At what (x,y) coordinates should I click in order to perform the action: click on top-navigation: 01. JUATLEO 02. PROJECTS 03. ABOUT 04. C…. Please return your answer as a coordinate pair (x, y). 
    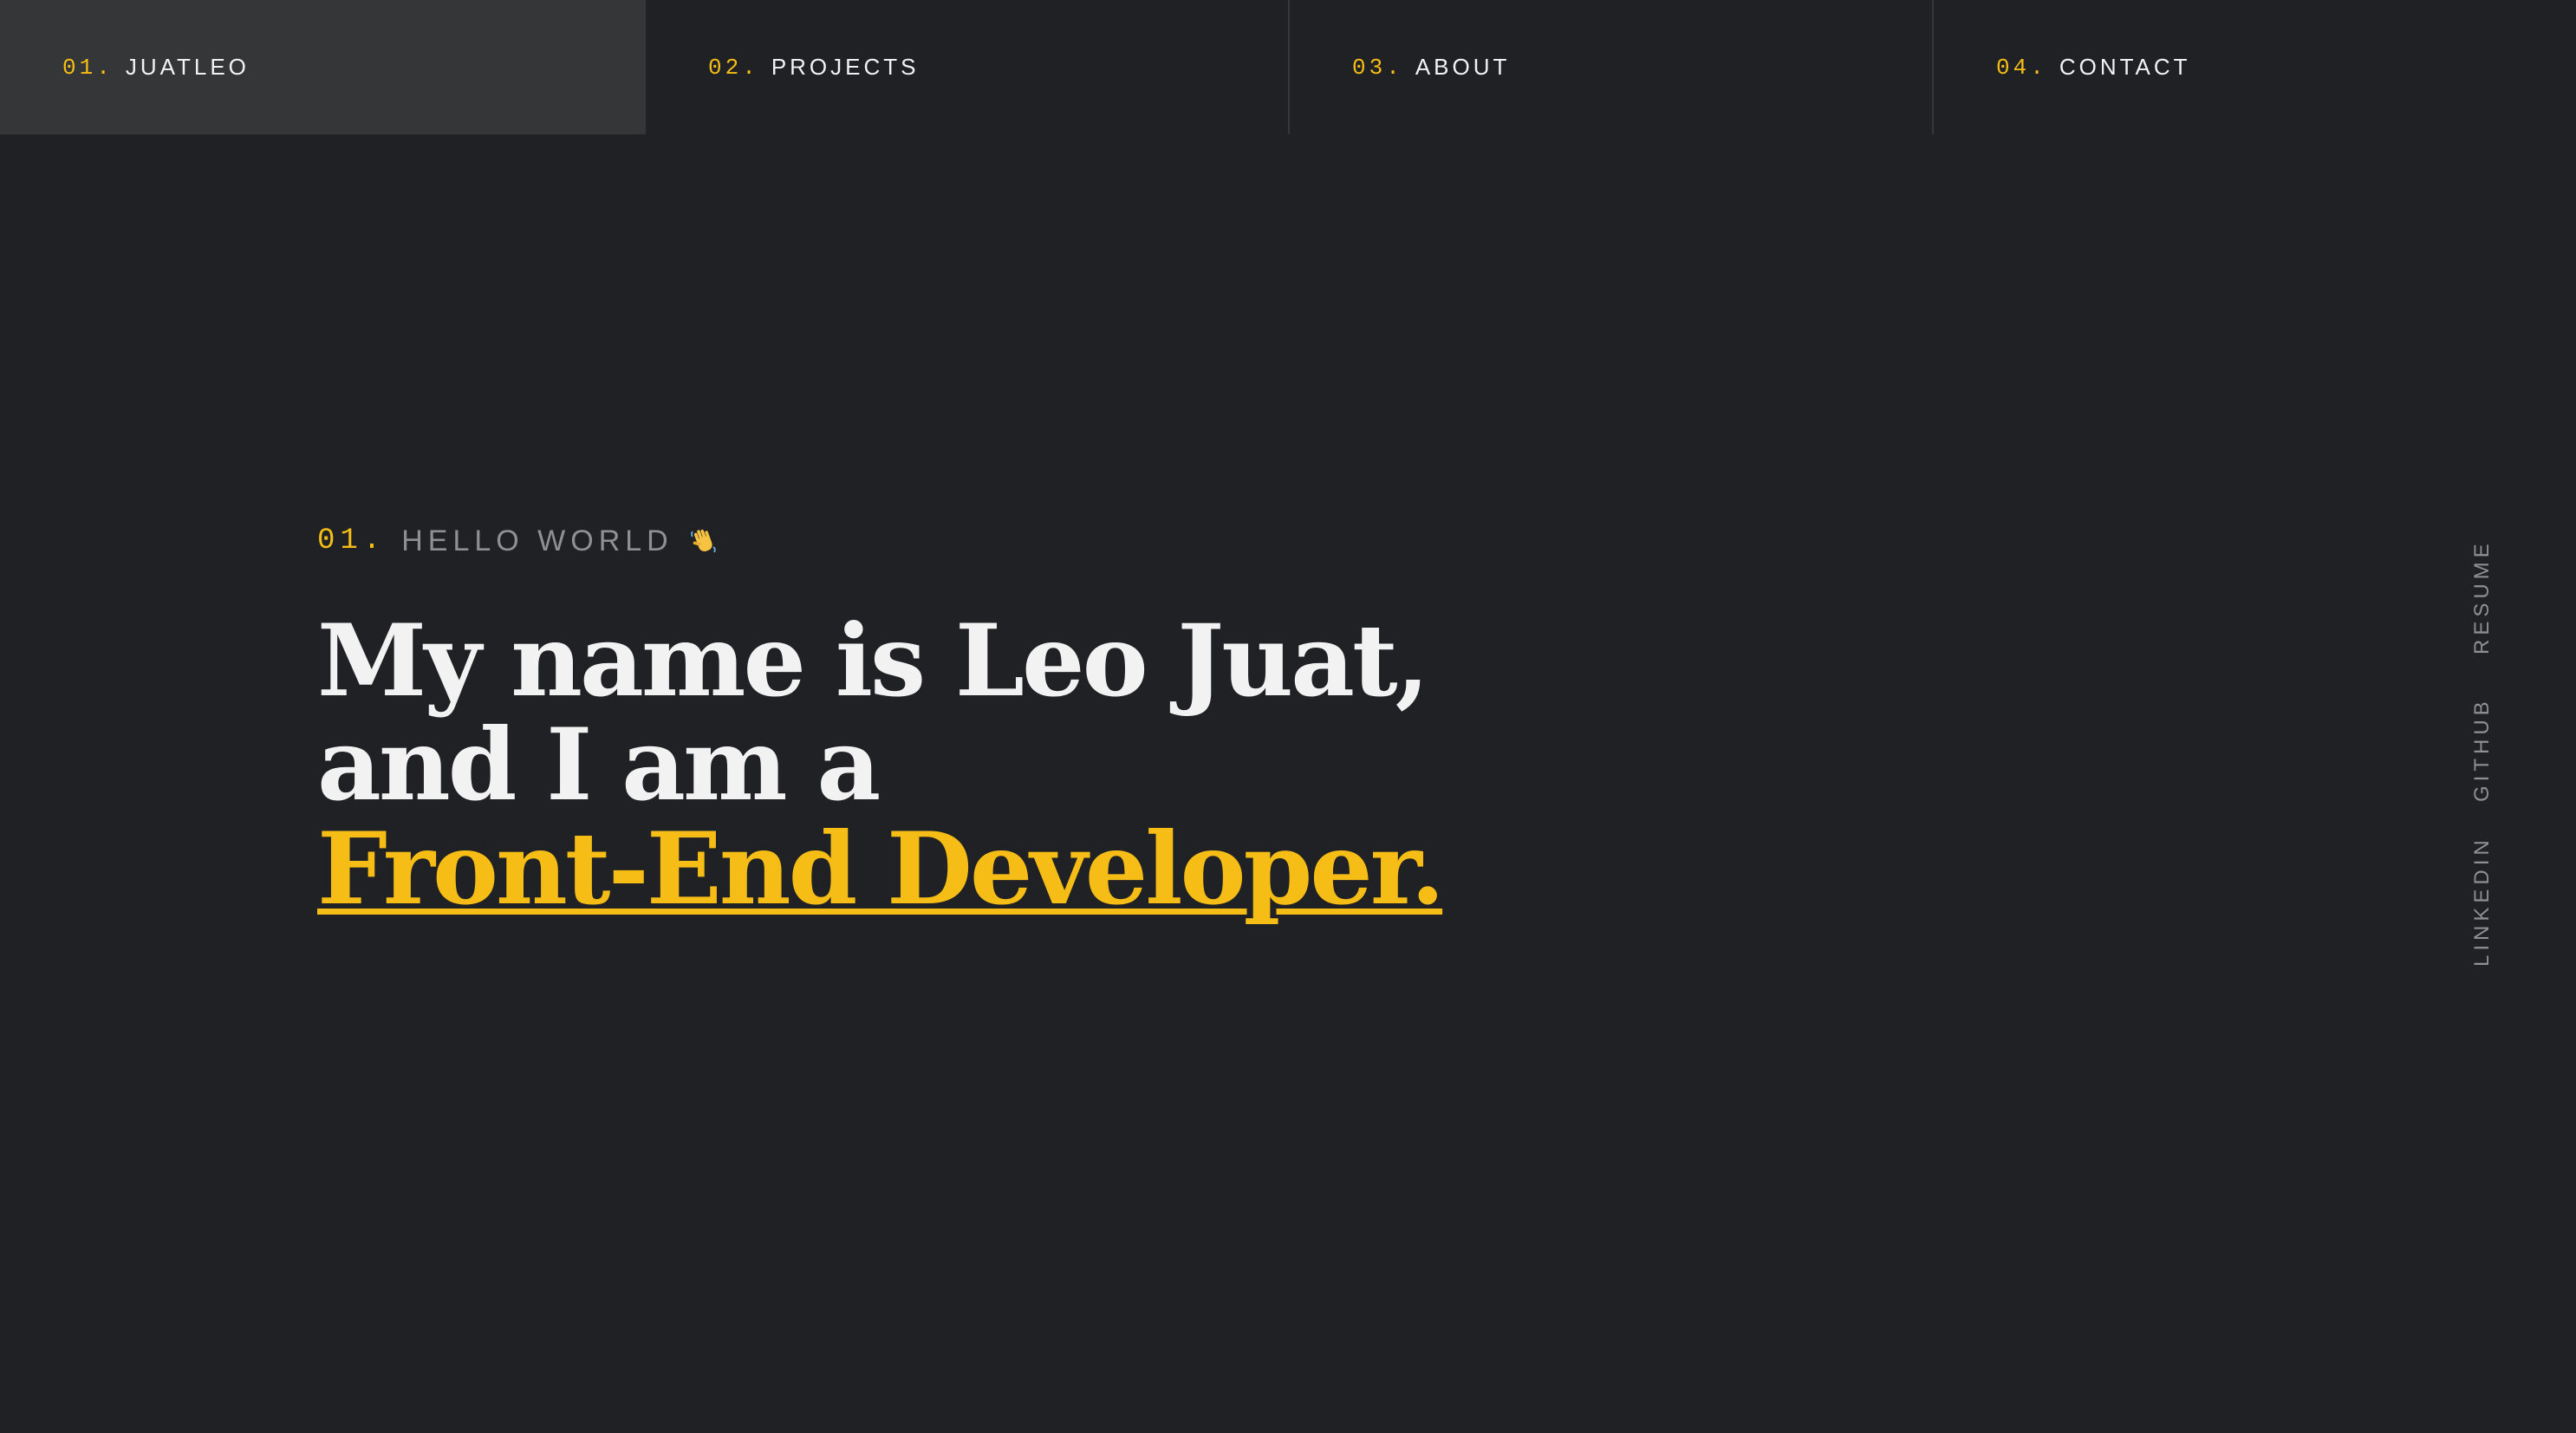
    Looking at the image, I should click on (1288, 67).